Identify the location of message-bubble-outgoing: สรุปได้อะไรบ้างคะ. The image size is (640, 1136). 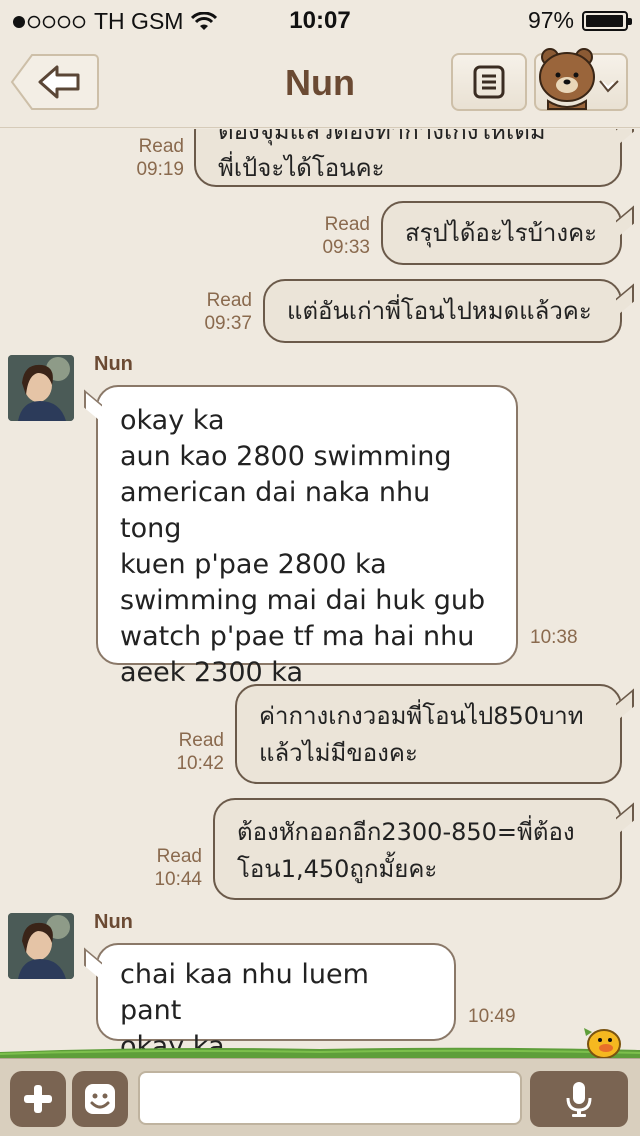
(501, 233).